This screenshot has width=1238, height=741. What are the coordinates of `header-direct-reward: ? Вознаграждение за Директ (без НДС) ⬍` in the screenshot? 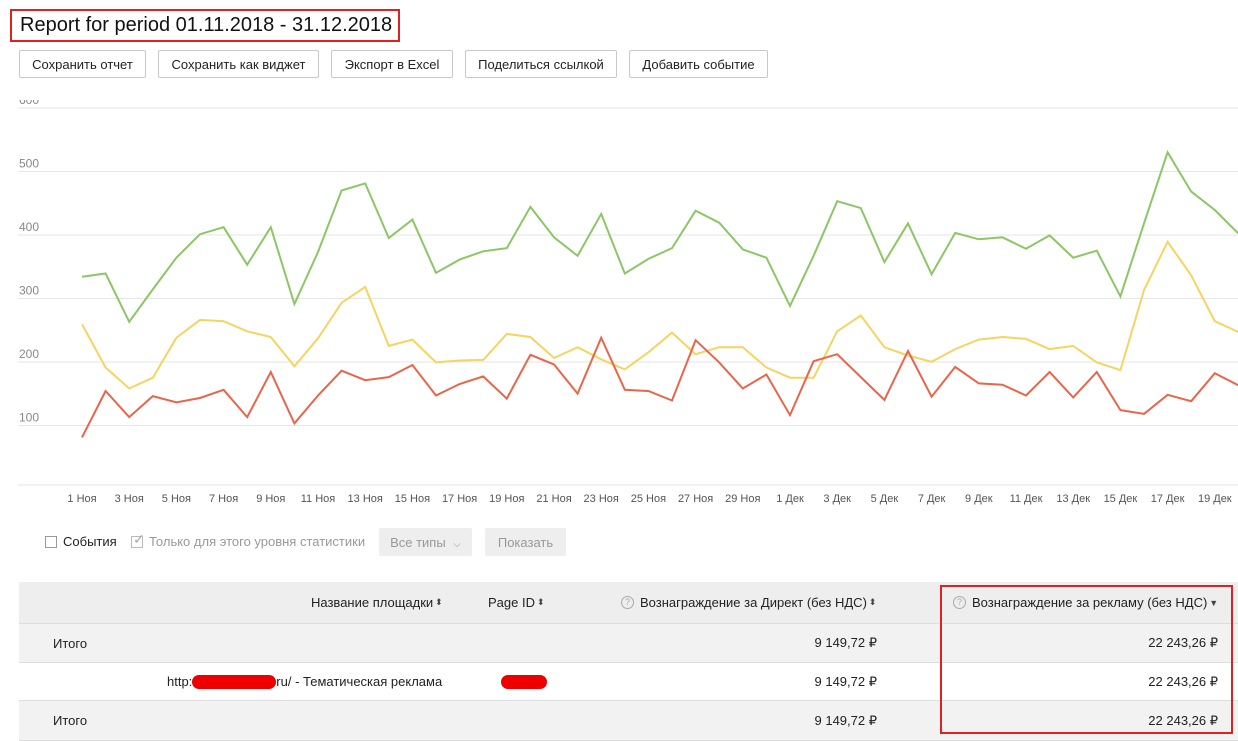 It's located at (748, 602).